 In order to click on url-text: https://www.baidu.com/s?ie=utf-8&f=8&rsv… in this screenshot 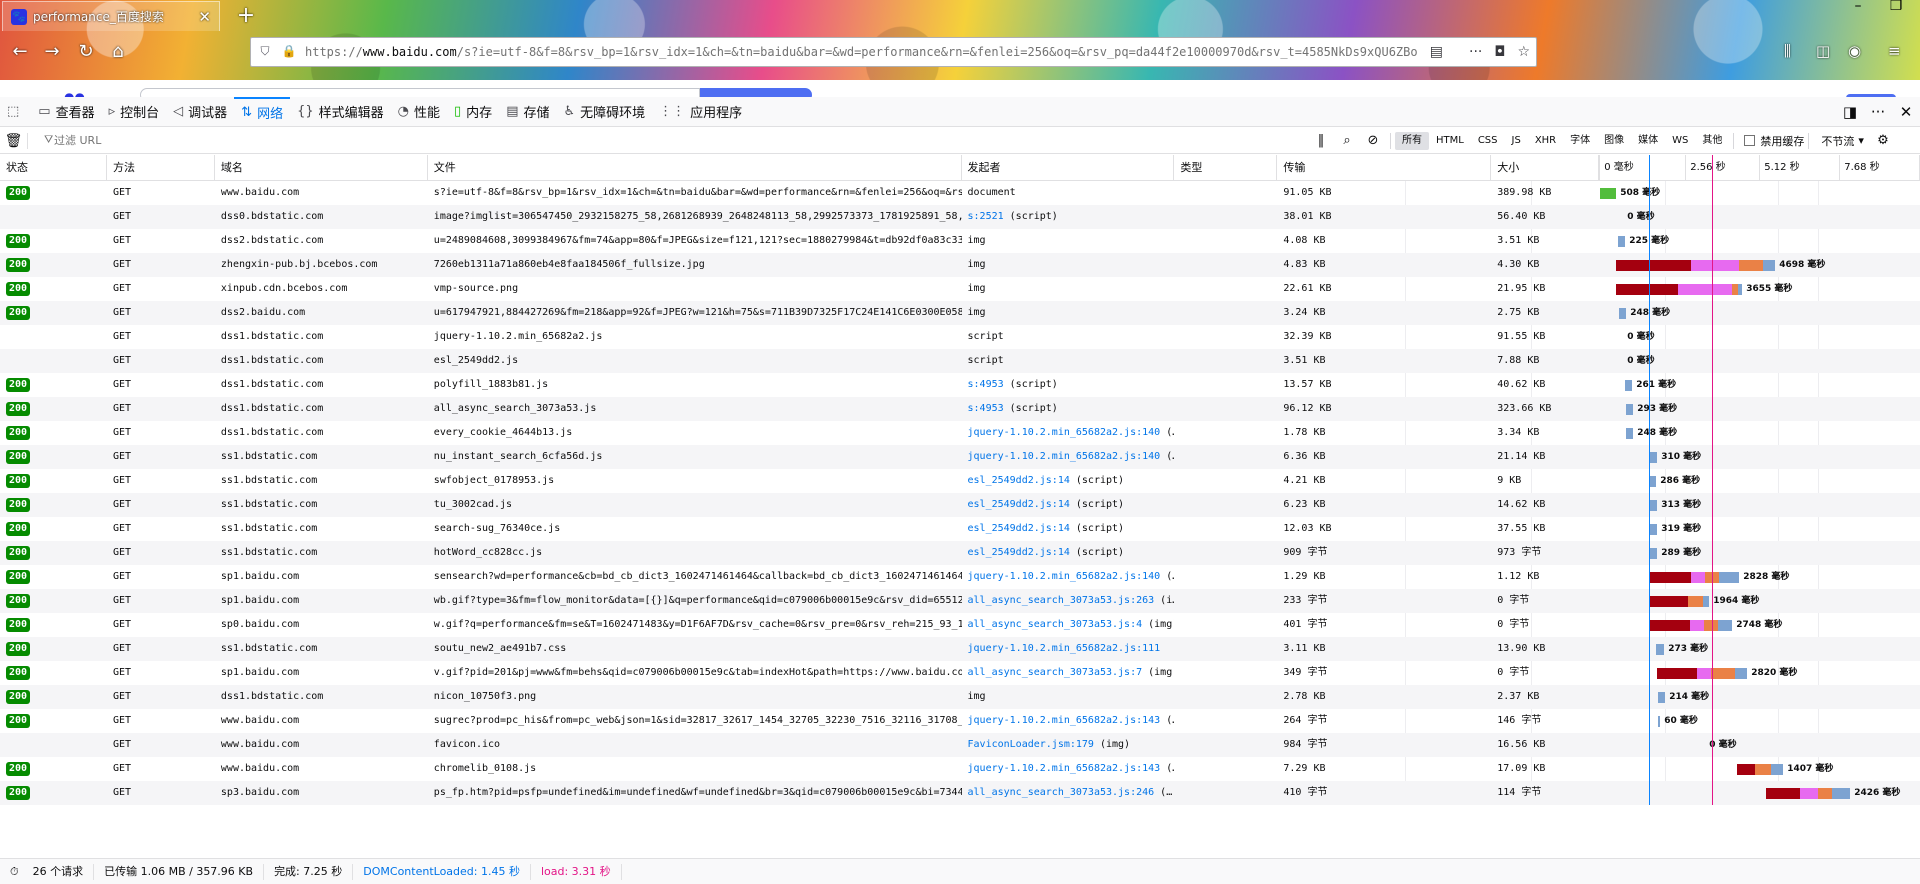, I will do `click(861, 52)`.